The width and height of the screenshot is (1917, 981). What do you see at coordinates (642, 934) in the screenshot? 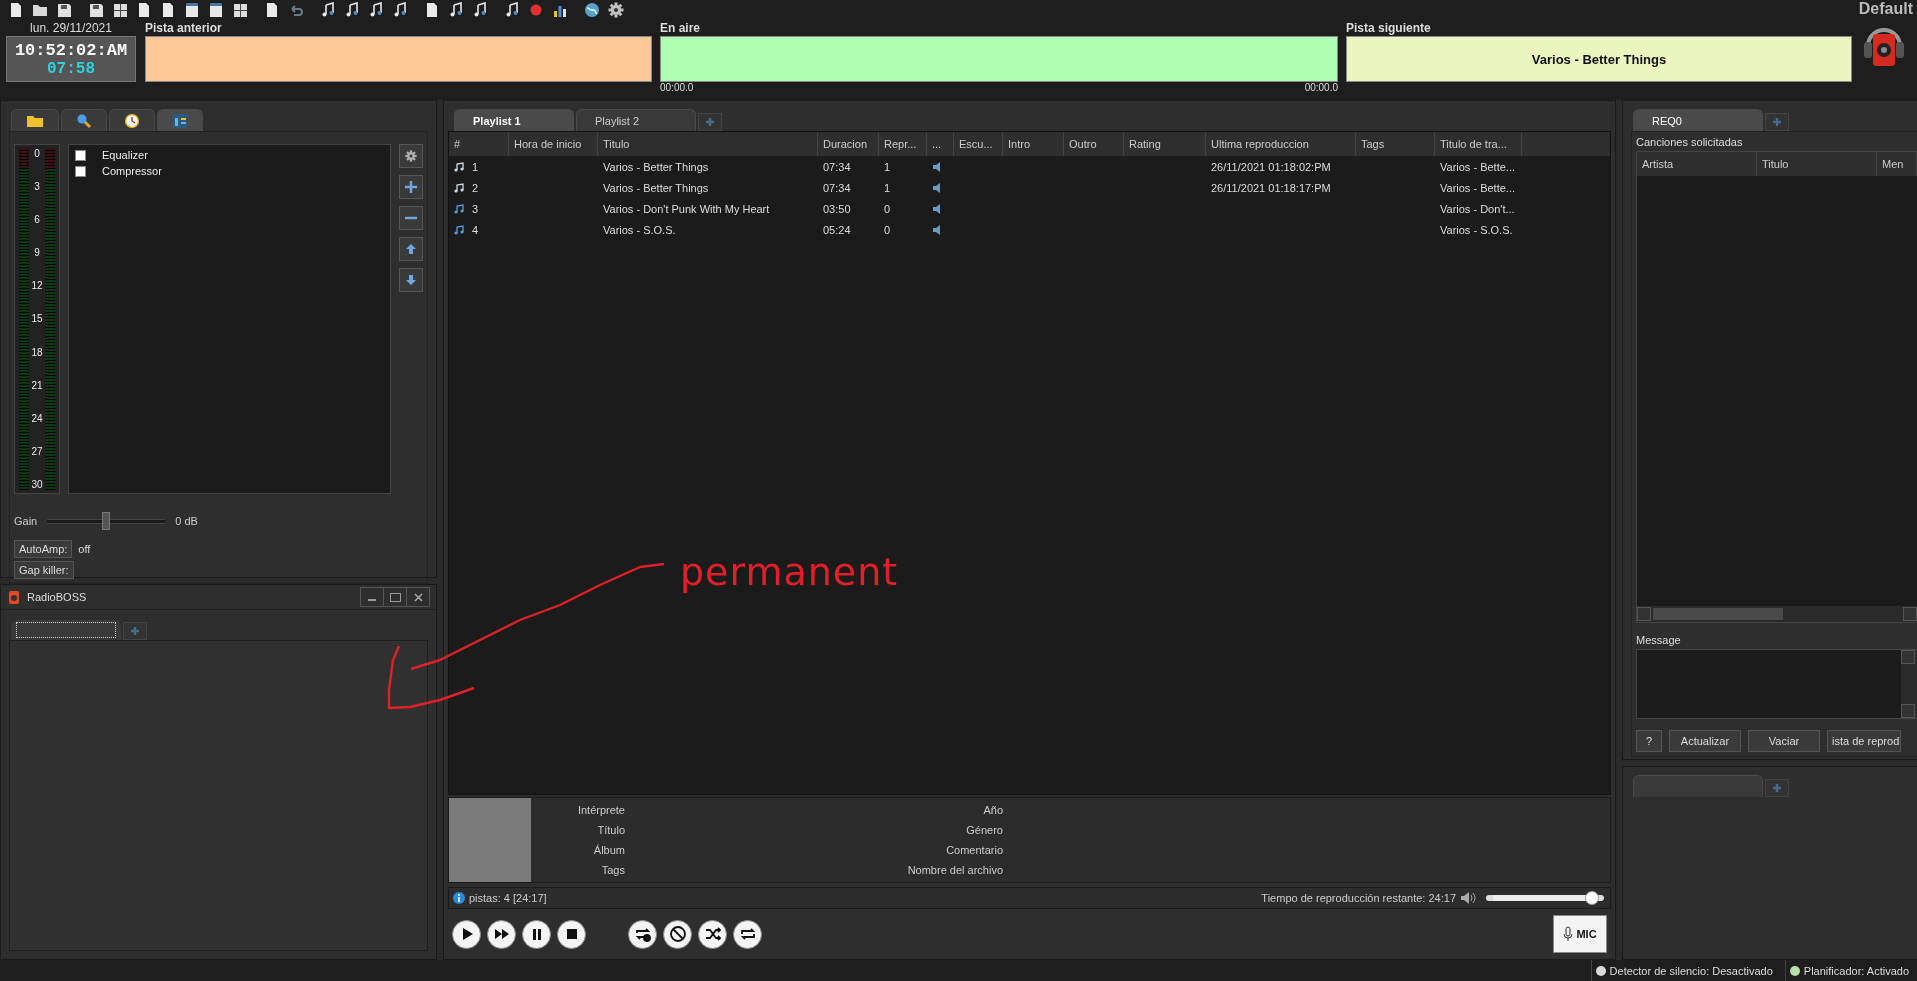
I see `repeat-one-button` at bounding box center [642, 934].